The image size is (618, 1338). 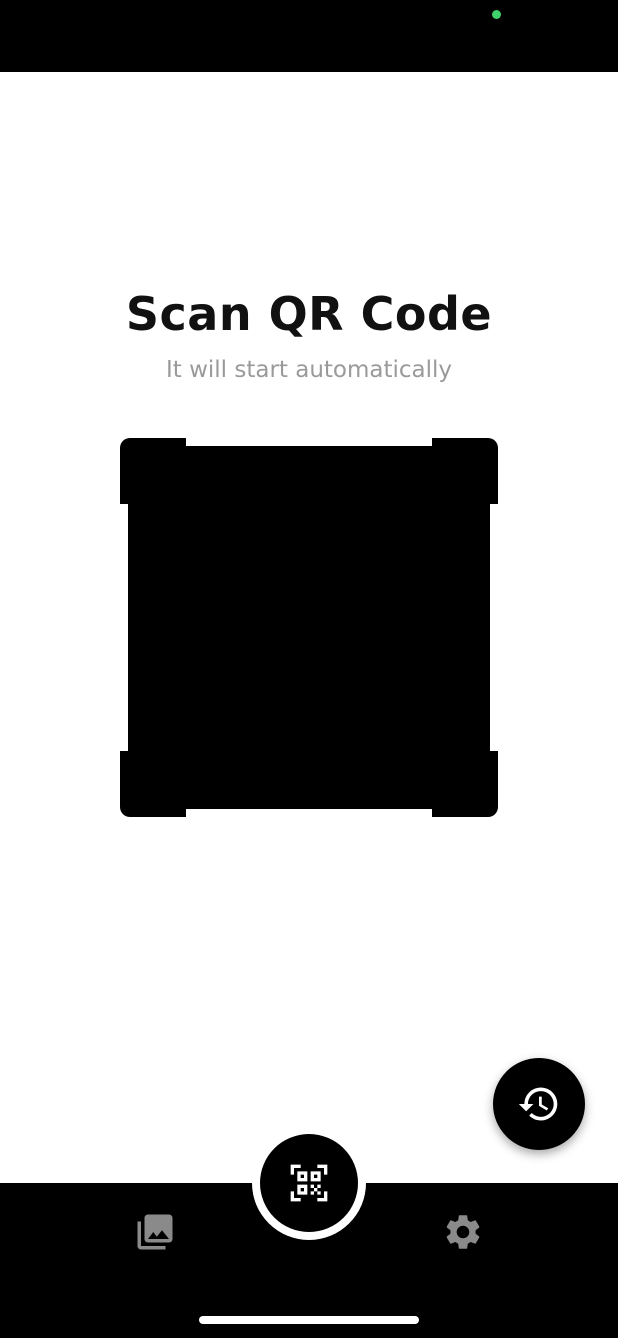 I want to click on page-subtitle: It will start automatically, so click(x=309, y=370).